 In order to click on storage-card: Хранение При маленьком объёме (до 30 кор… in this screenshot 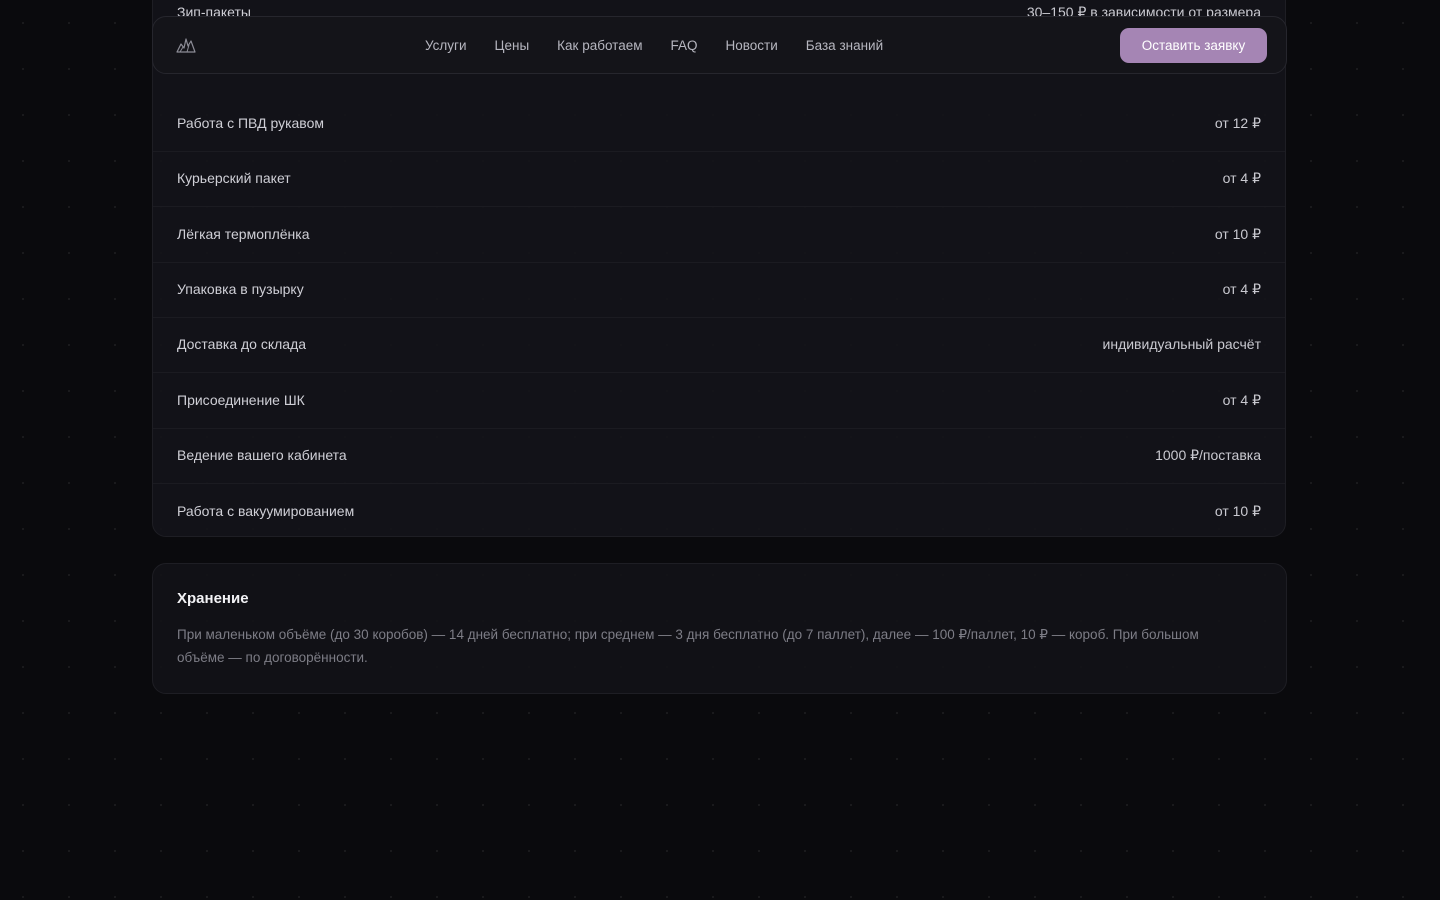, I will do `click(719, 628)`.